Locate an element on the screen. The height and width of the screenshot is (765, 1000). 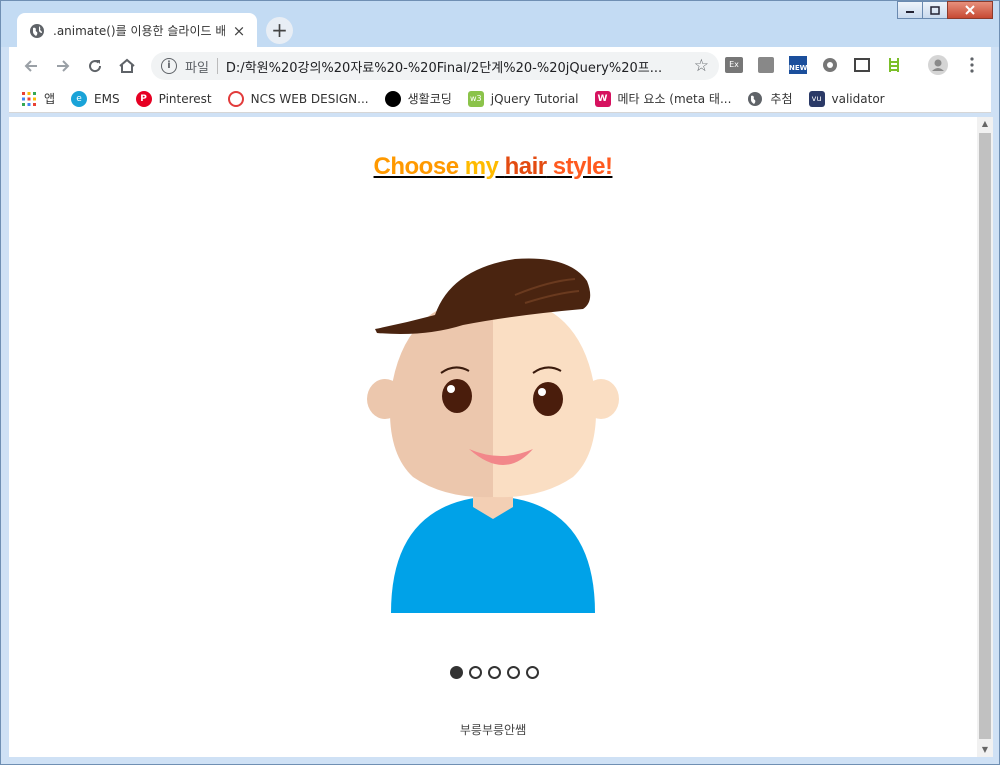
window-controls is located at coordinates (945, 11).